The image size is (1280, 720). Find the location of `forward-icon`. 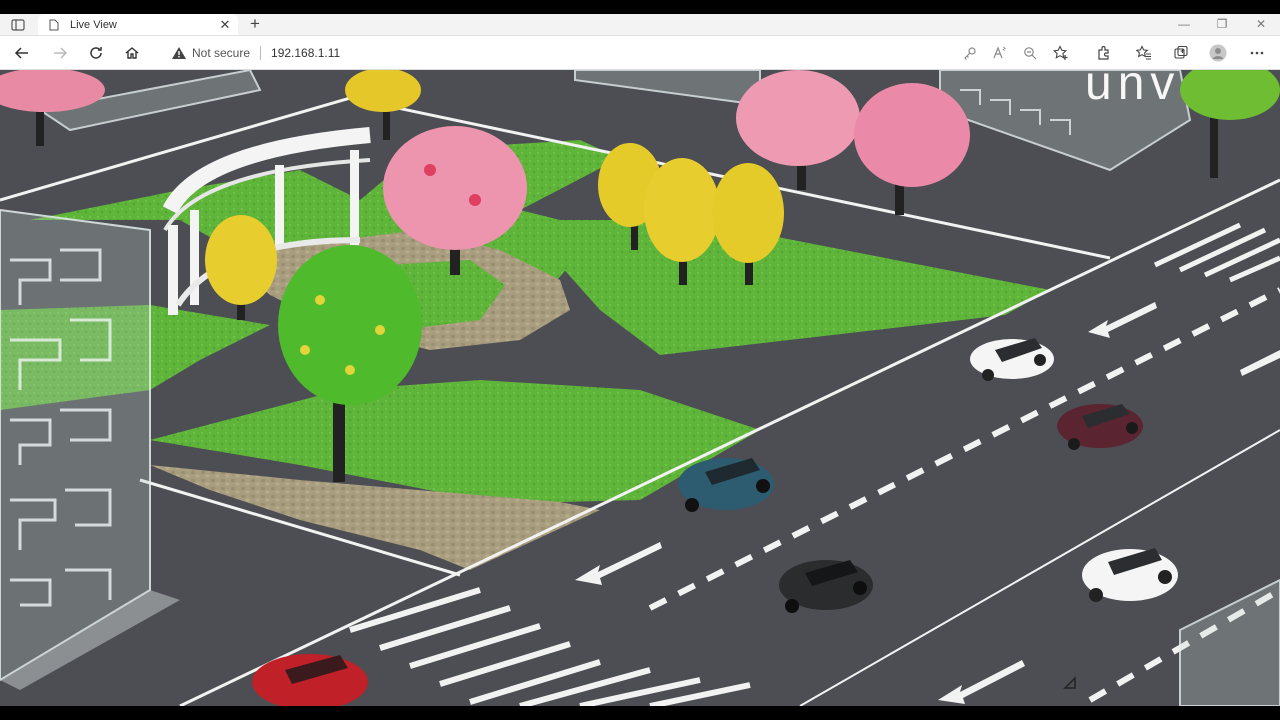

forward-icon is located at coordinates (60, 53).